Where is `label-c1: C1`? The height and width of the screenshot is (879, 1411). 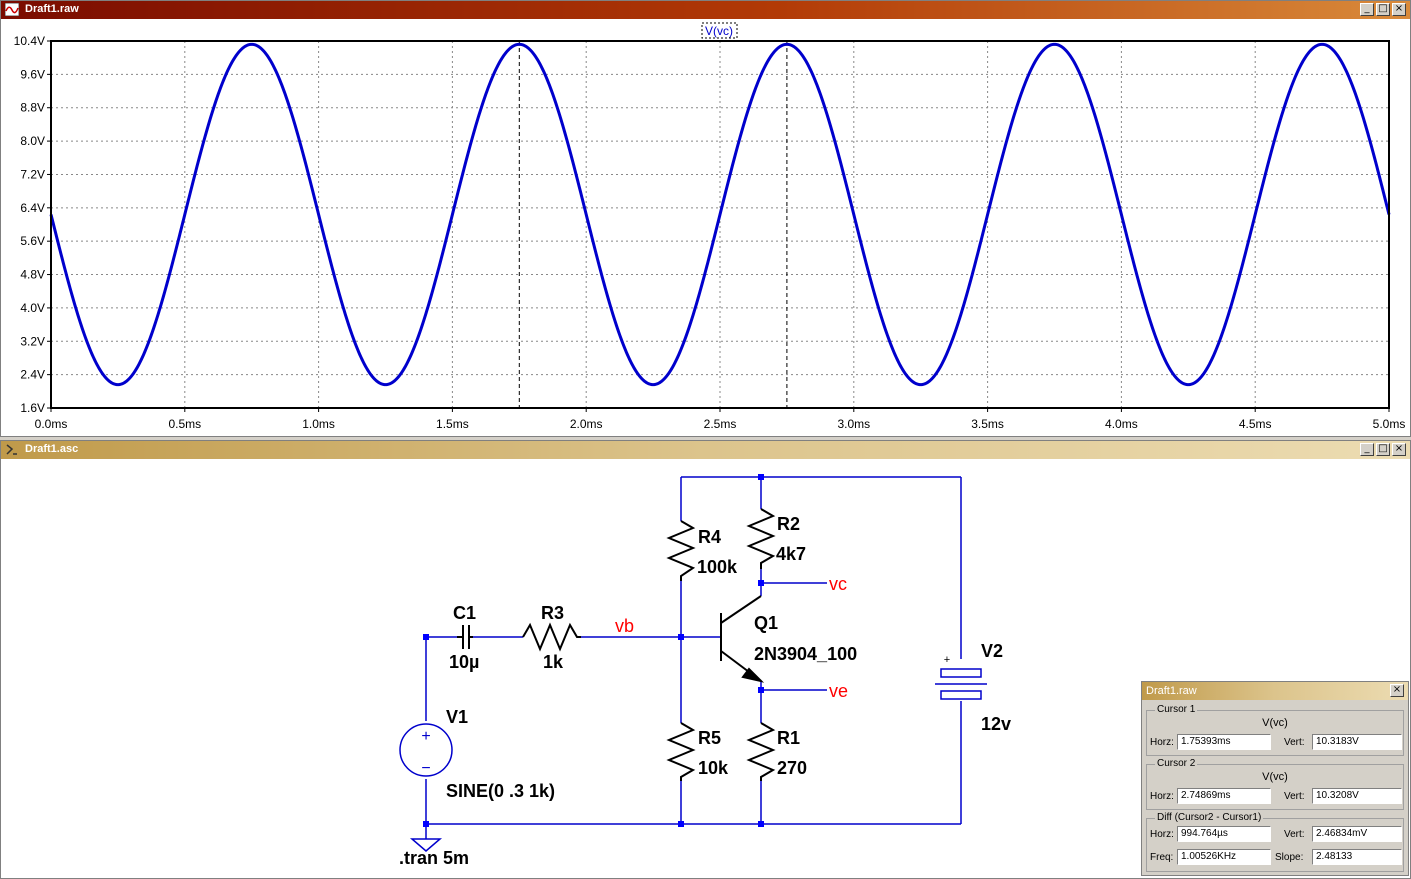 label-c1: C1 is located at coordinates (464, 613).